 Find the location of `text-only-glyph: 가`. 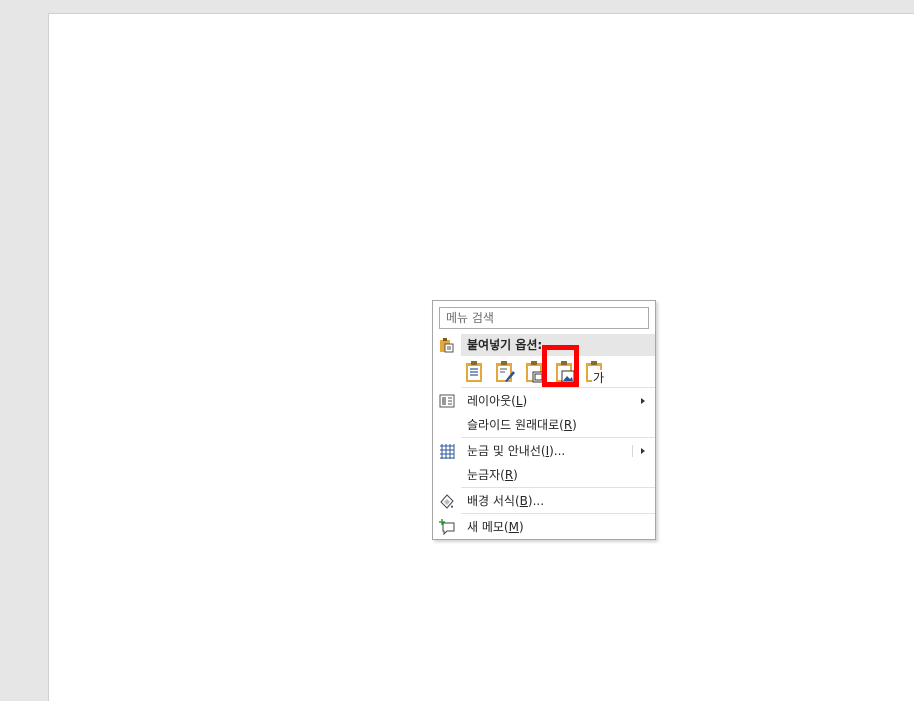

text-only-glyph: 가 is located at coordinates (598, 378).